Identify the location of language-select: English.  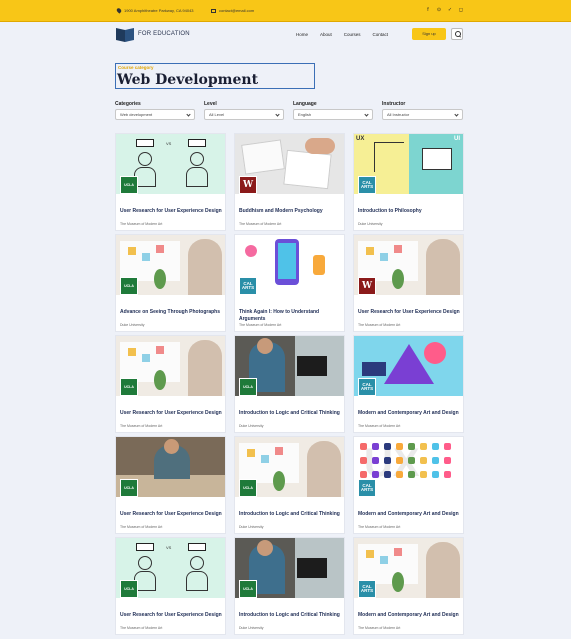
(333, 114).